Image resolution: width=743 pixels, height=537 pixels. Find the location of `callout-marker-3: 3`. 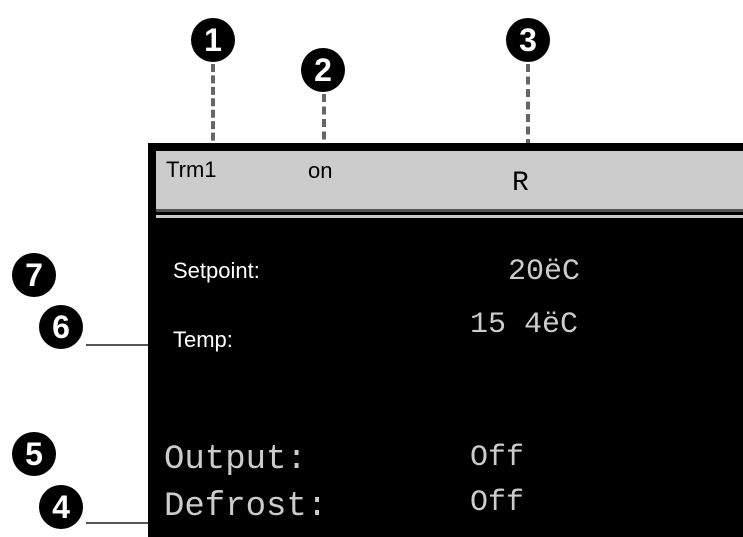

callout-marker-3: 3 is located at coordinates (528, 40).